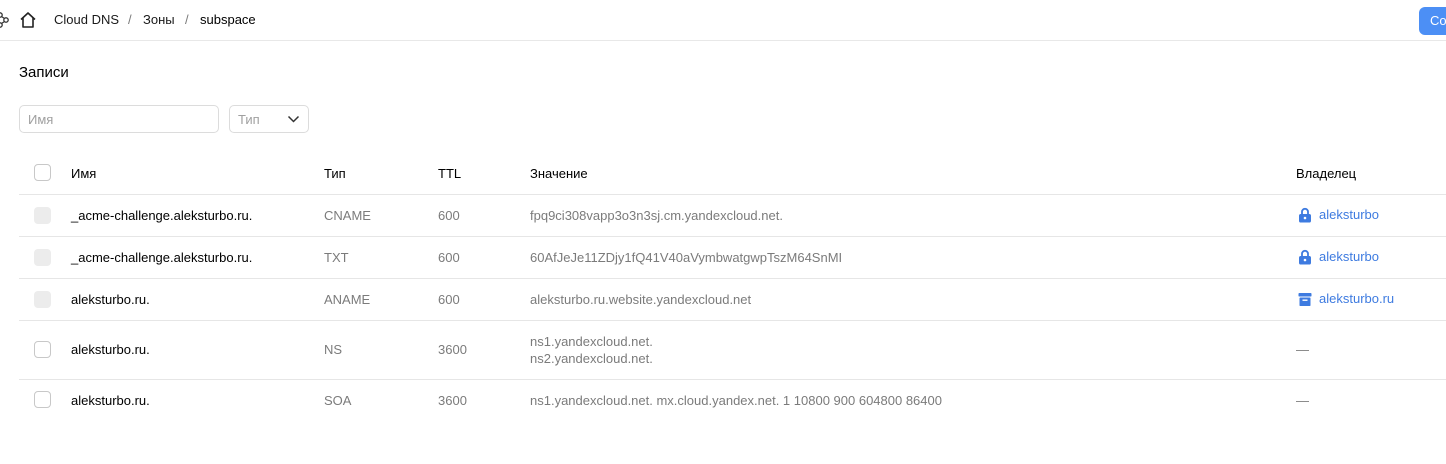 The height and width of the screenshot is (464, 1446). What do you see at coordinates (450, 173) in the screenshot?
I see `column-header-ttl: TTL` at bounding box center [450, 173].